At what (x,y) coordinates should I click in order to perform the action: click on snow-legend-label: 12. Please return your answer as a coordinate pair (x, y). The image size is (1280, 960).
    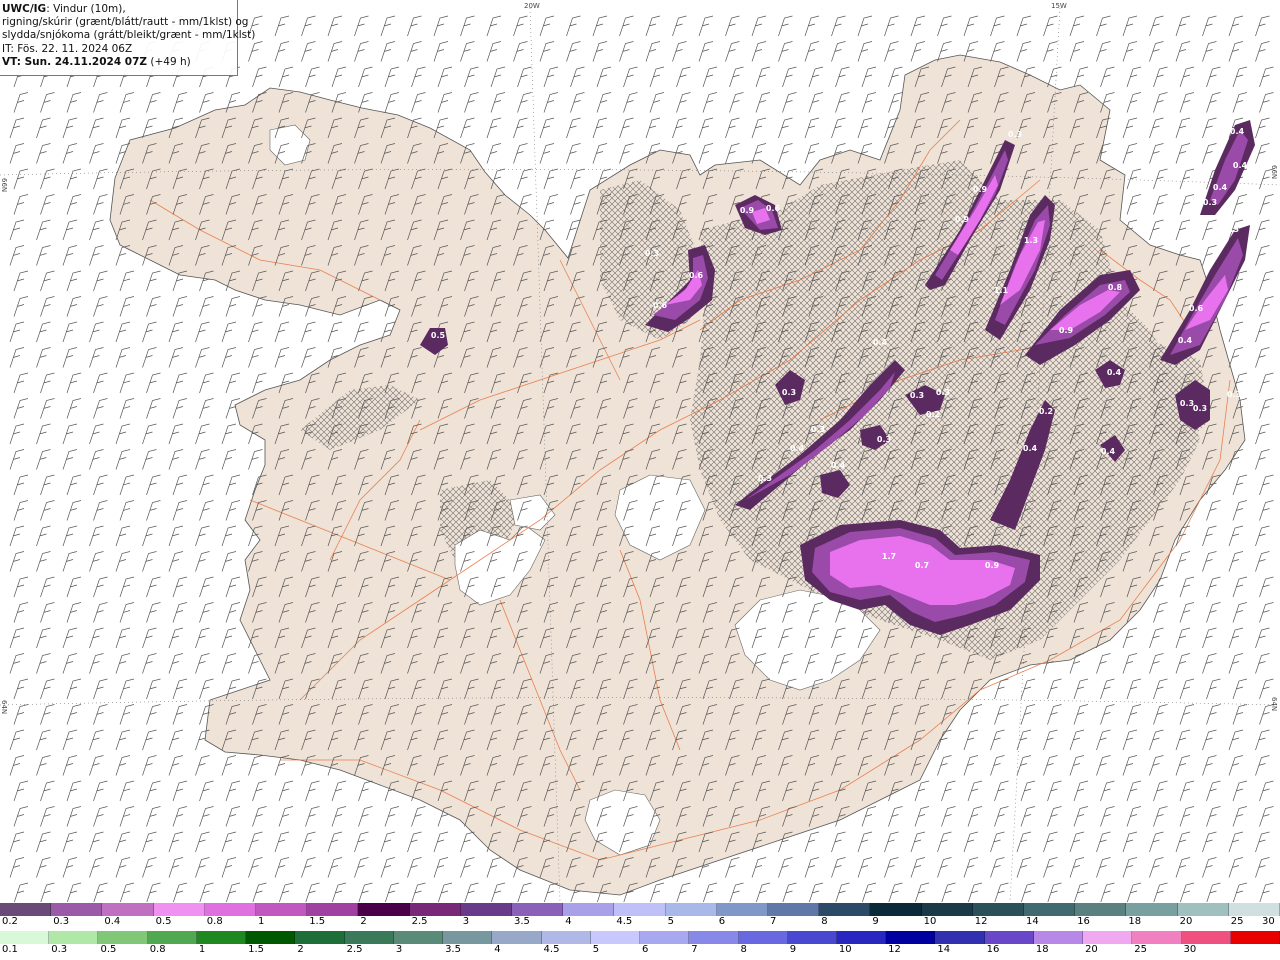
    Looking at the image, I should click on (981, 921).